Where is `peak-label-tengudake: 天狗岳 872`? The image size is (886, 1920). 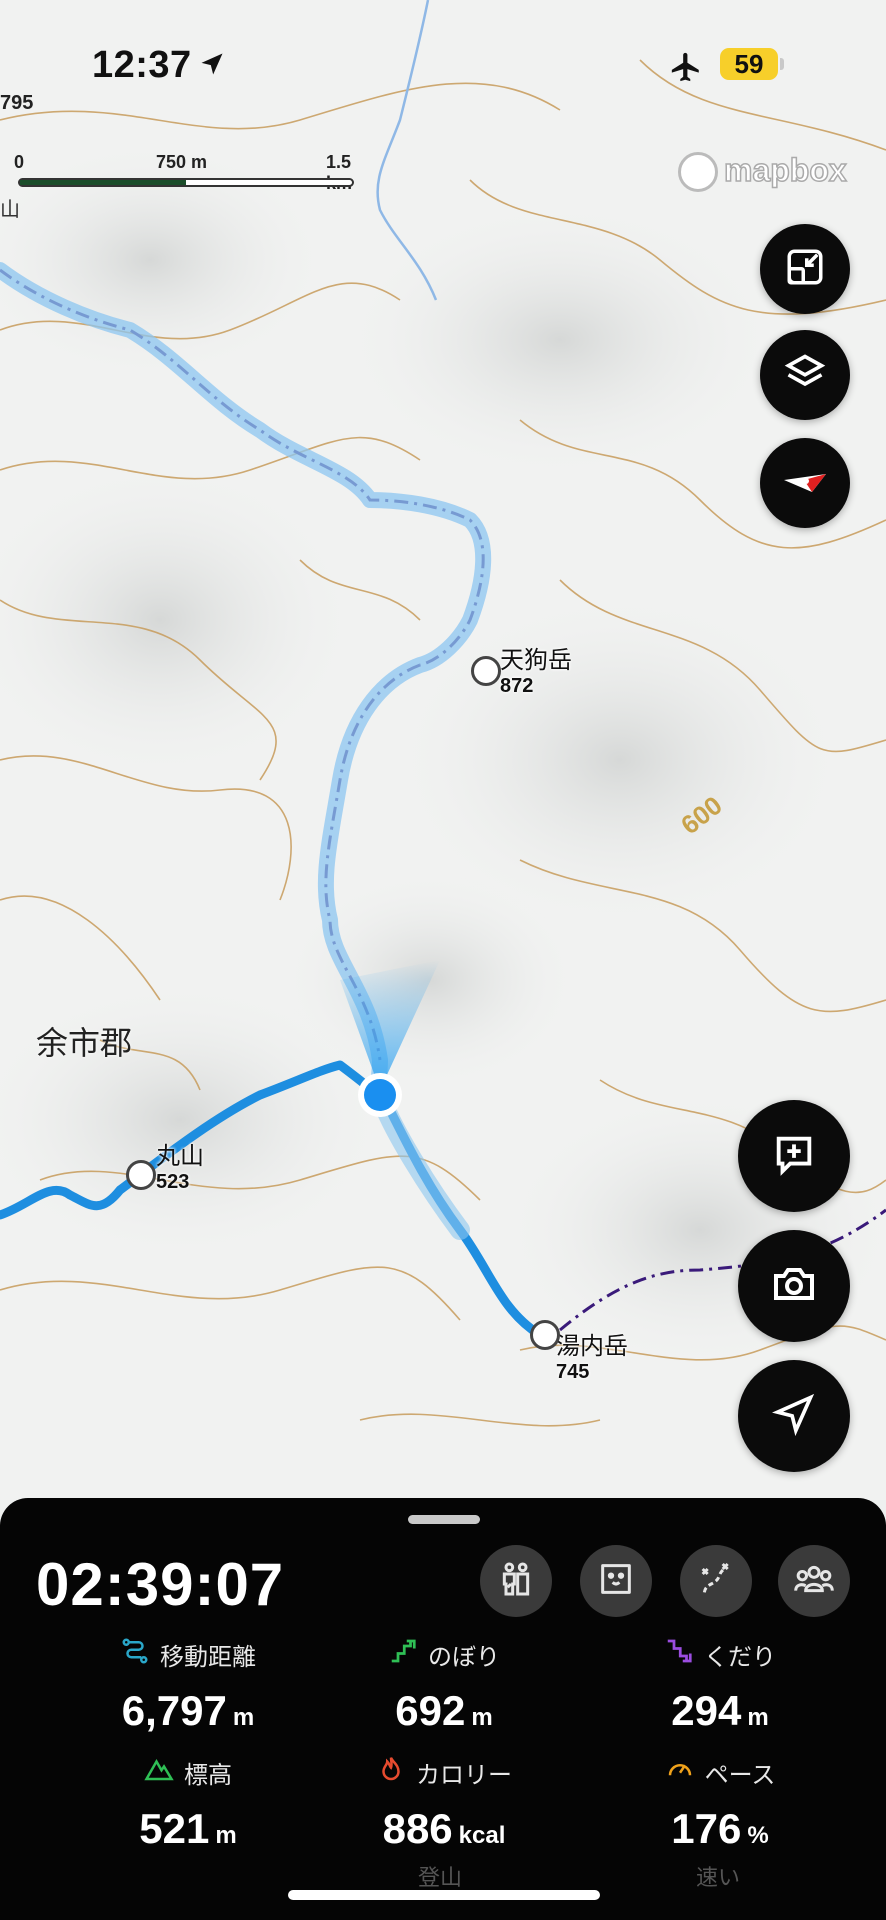 peak-label-tengudake: 天狗岳 872 is located at coordinates (536, 672).